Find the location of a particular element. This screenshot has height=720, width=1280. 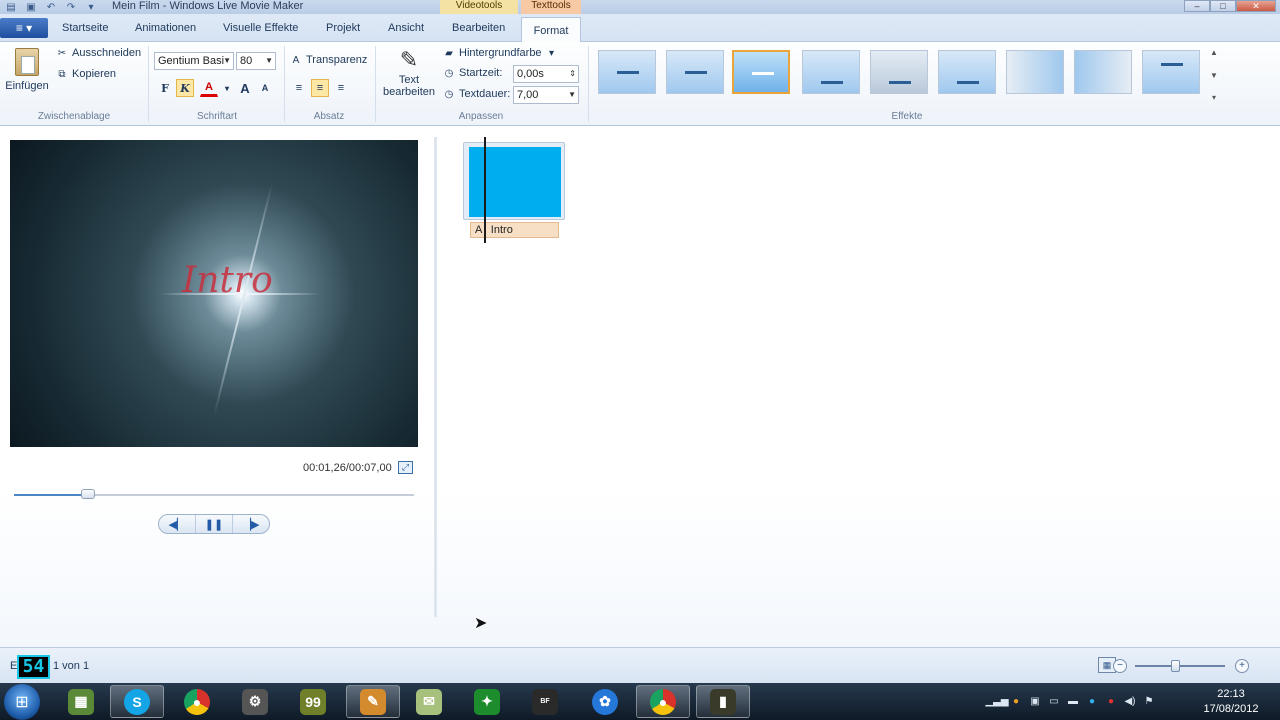

edit-text-button: ✎ Text bearbeiten is located at coordinates (409, 72).